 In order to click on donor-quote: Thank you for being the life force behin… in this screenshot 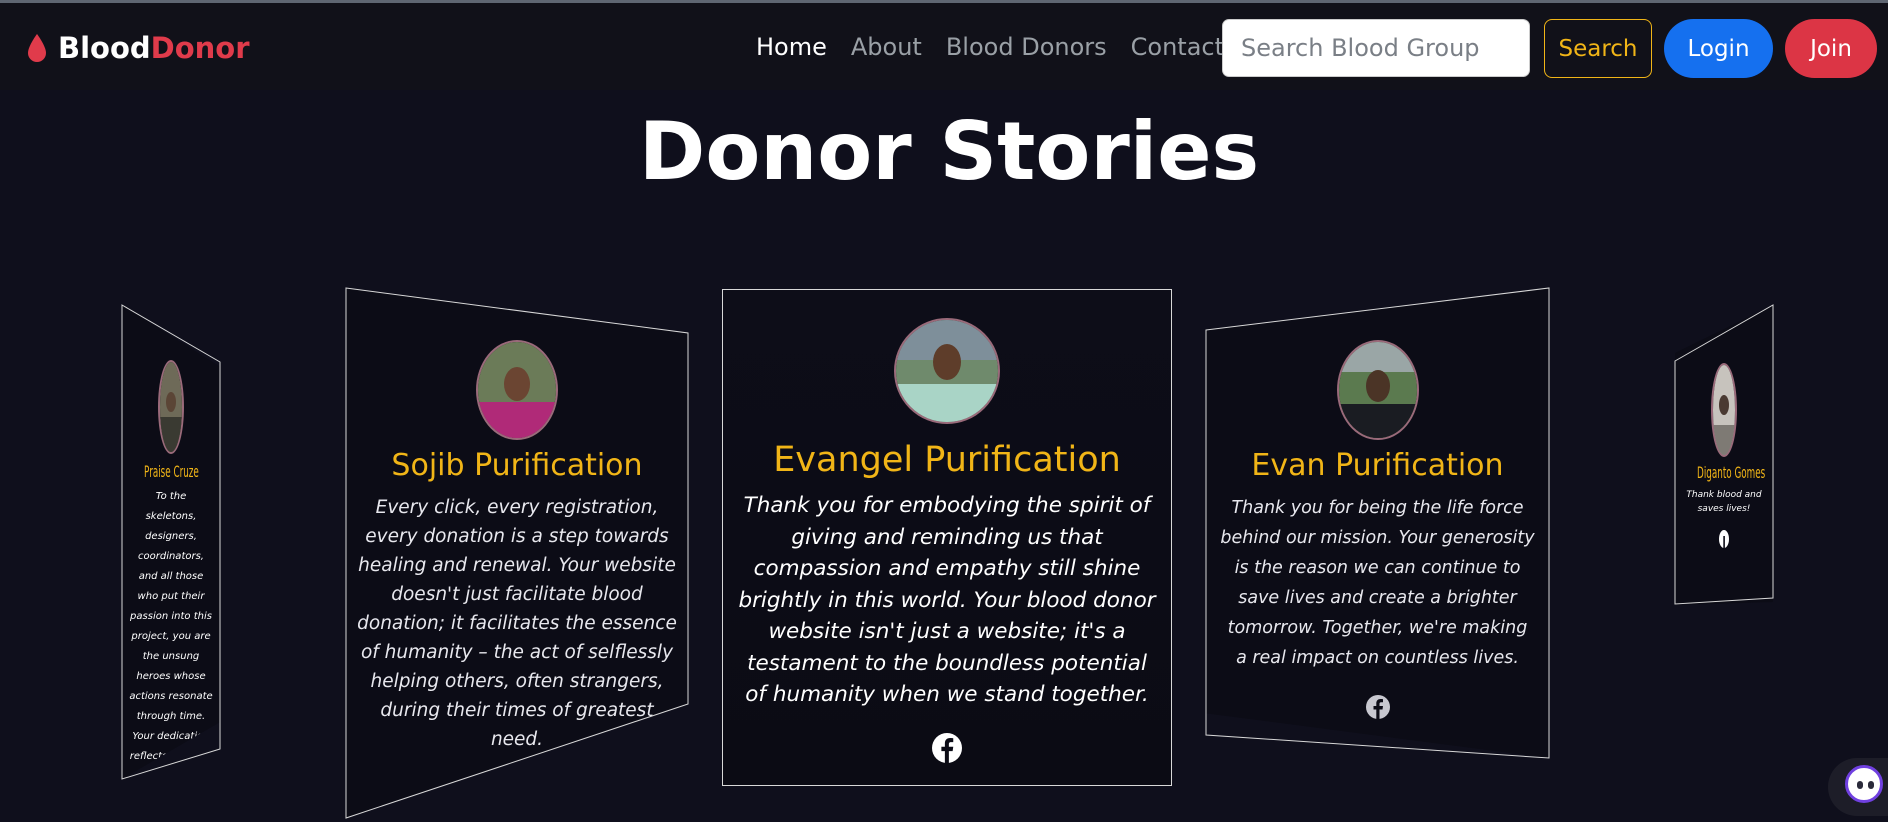, I will do `click(1377, 583)`.